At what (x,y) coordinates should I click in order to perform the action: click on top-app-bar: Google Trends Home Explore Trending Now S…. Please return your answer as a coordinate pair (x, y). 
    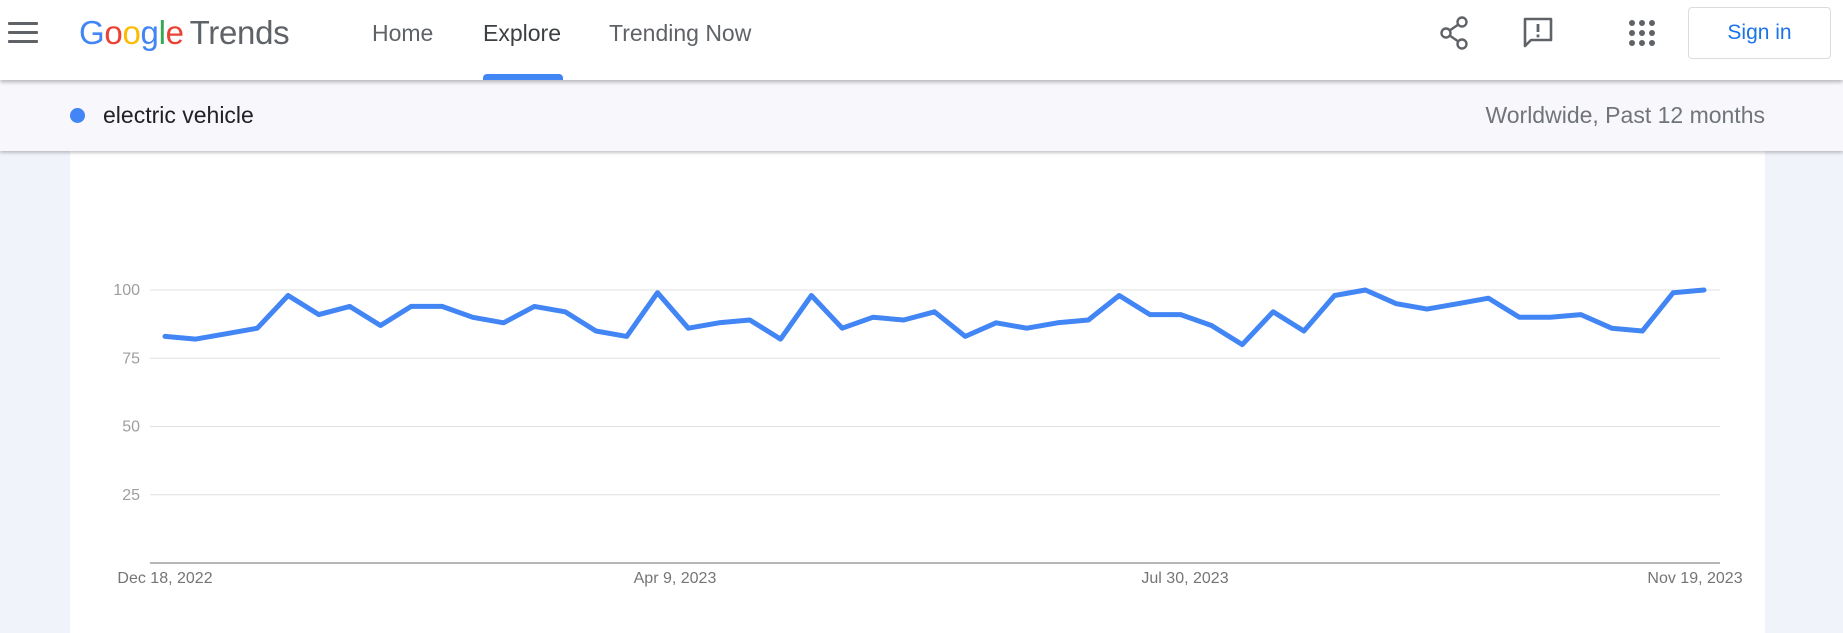
    Looking at the image, I should click on (921, 40).